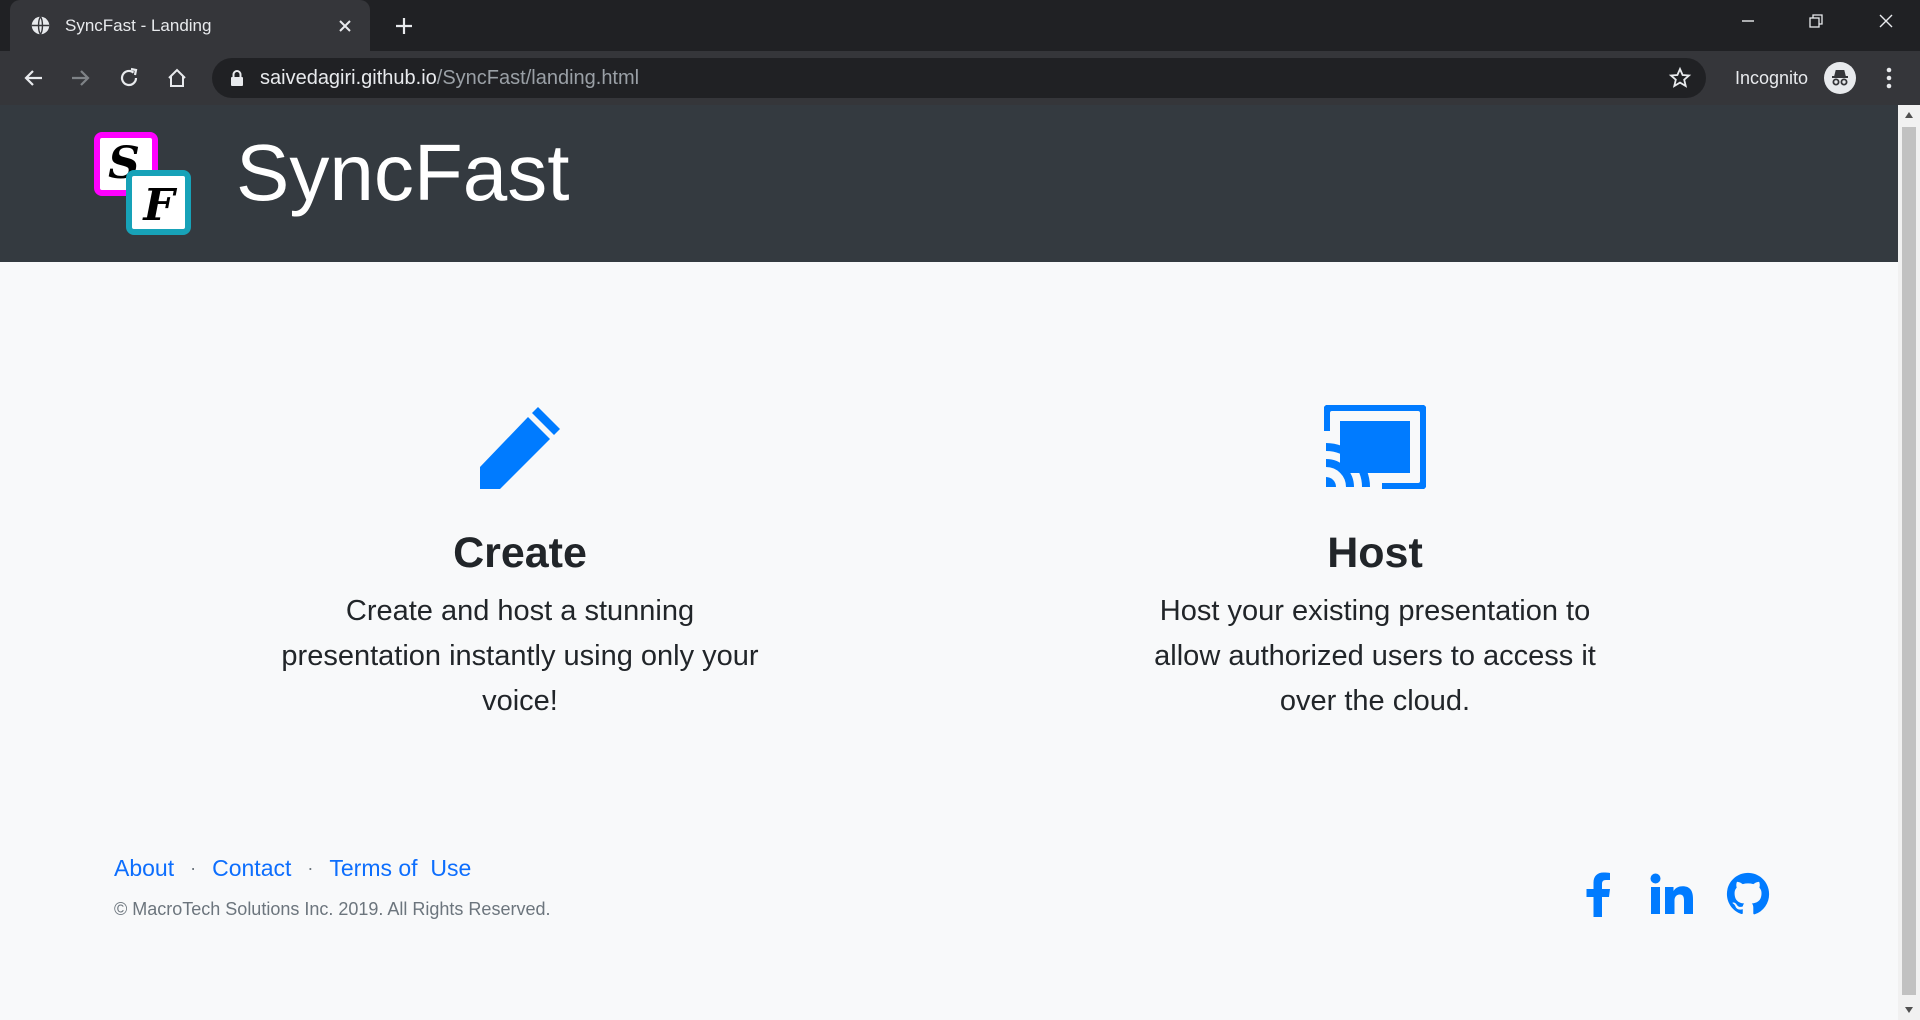 The height and width of the screenshot is (1020, 1920). I want to click on back-icon, so click(33, 78).